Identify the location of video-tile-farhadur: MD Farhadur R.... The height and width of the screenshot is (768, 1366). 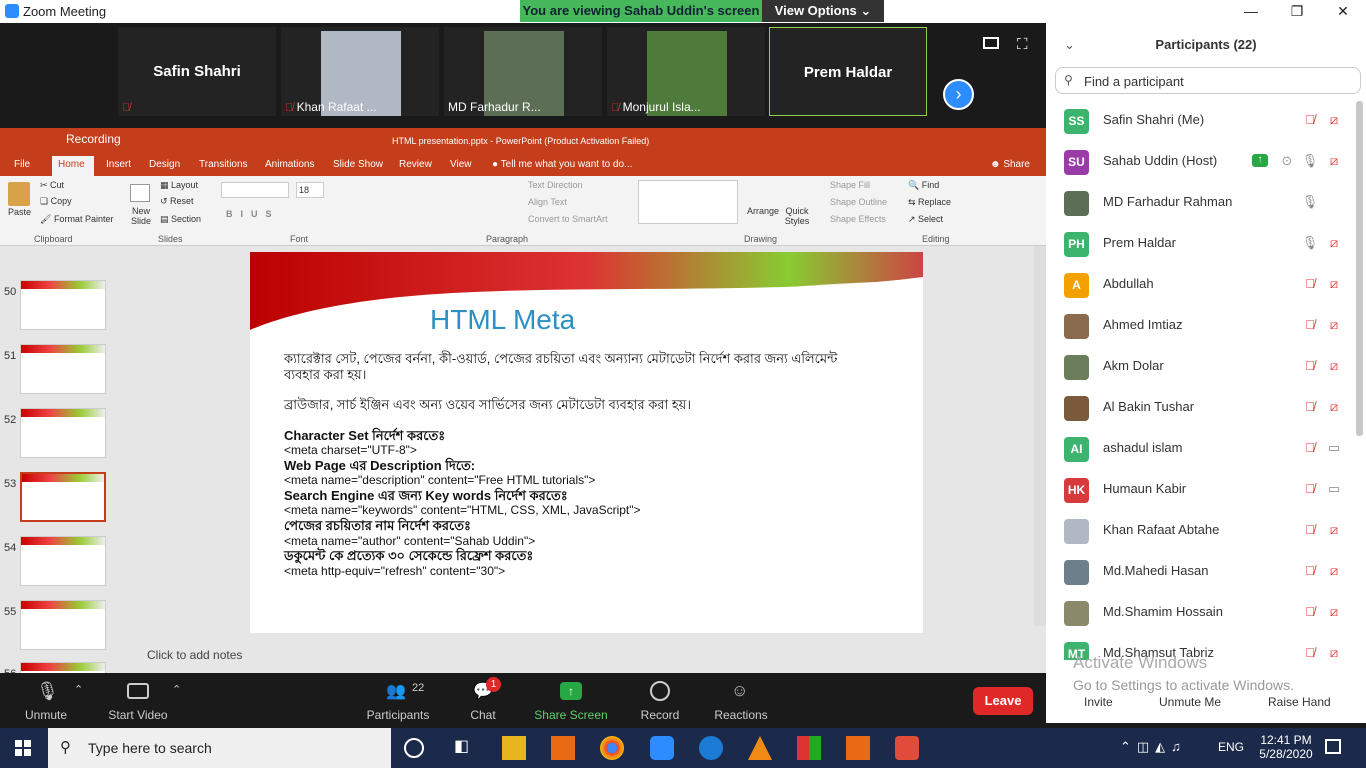
(523, 71).